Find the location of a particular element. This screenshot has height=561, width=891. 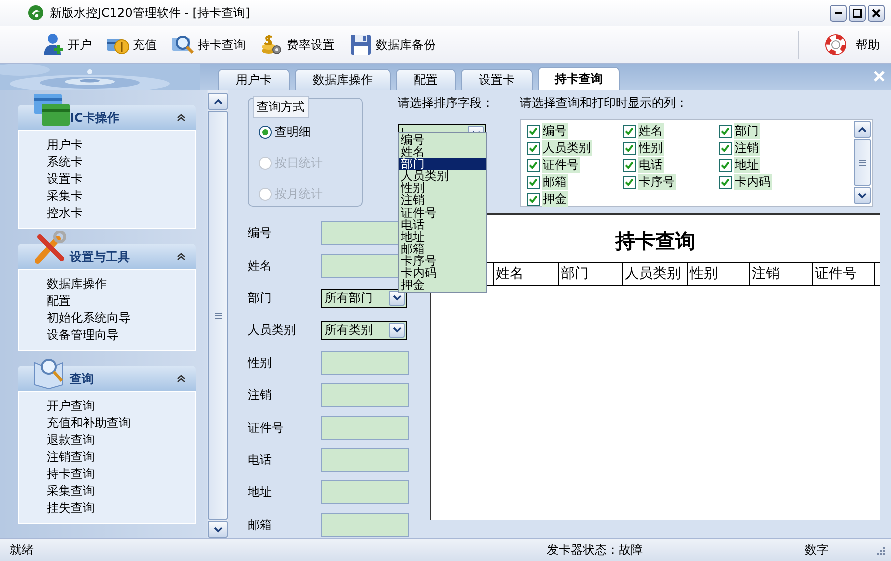

field-label: 邮箱 is located at coordinates (260, 525).